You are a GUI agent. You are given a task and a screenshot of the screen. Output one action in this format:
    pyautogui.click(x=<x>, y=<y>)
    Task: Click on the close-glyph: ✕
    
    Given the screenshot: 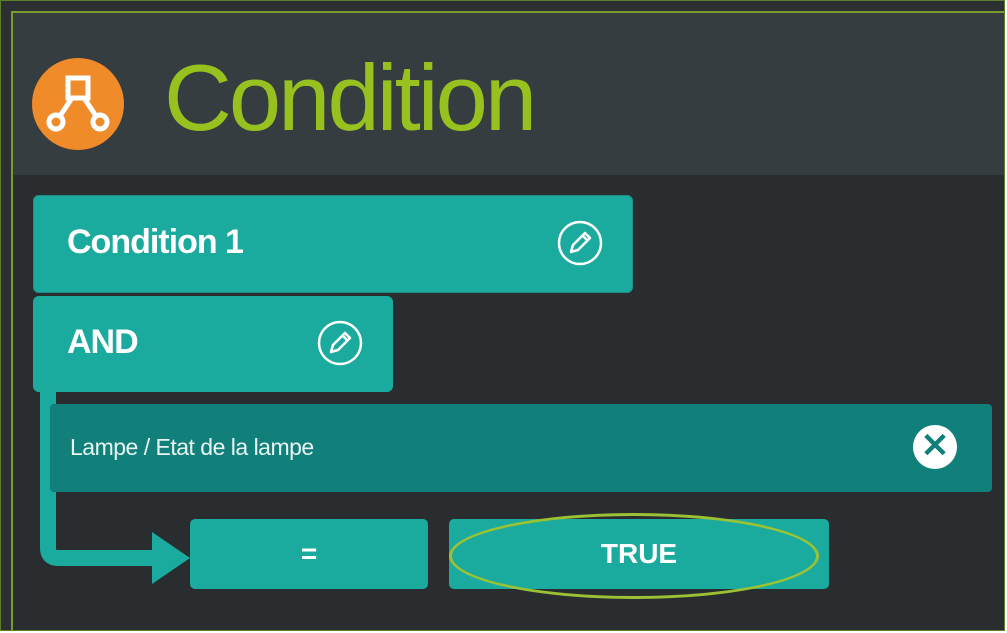 What is the action you would take?
    pyautogui.click(x=935, y=446)
    